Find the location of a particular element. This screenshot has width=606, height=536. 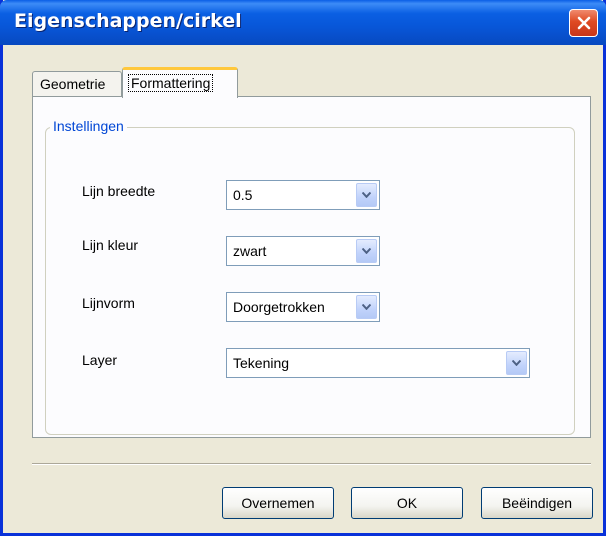

line-style-label: Lijnvorm is located at coordinates (108, 303).